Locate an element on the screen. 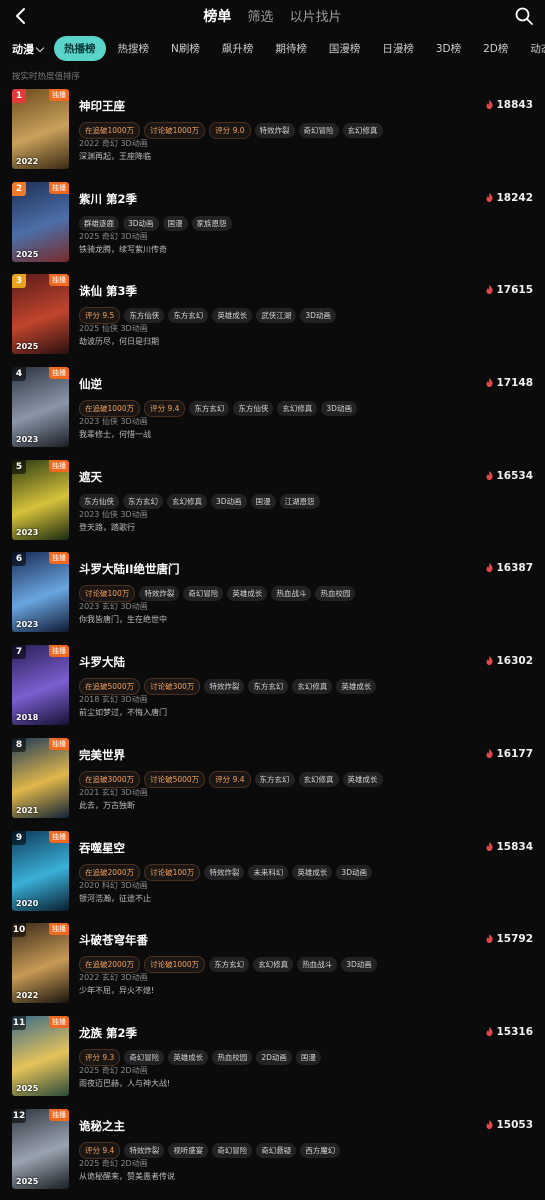 This screenshot has height=1200, width=545. item-title: 仙逆 is located at coordinates (90, 384).